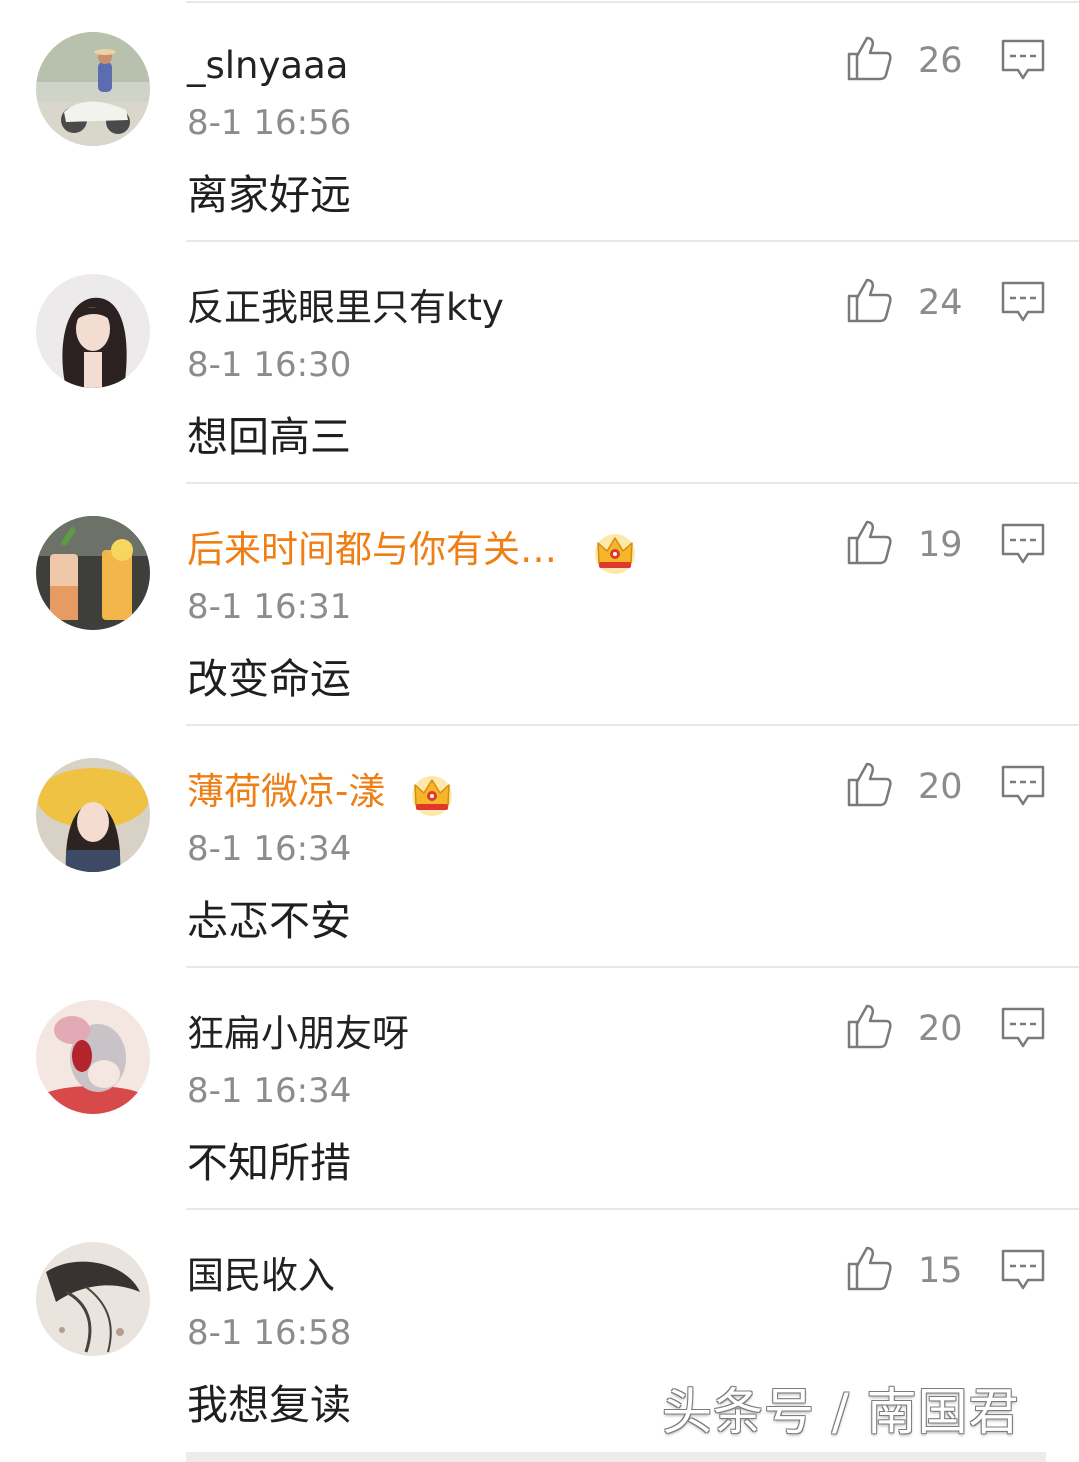  Describe the element at coordinates (616, 1457) in the screenshot. I see `bottom-bar` at that location.